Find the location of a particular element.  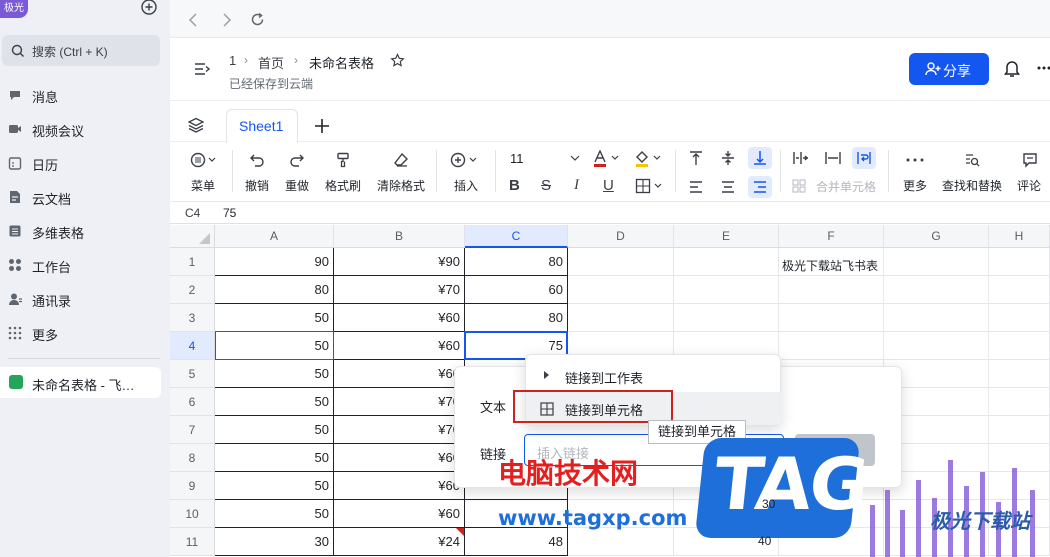

table-cell: 60 is located at coordinates (516, 290).